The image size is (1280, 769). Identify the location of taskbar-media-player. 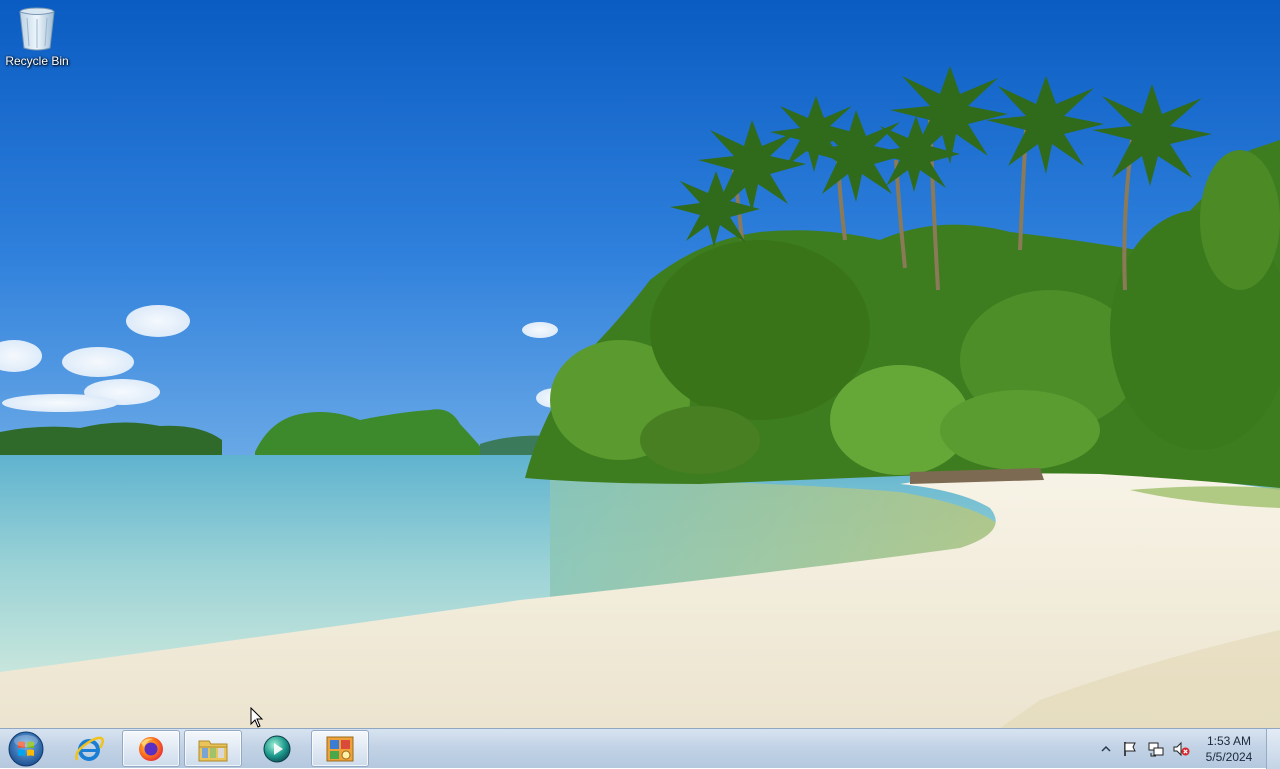
(277, 748).